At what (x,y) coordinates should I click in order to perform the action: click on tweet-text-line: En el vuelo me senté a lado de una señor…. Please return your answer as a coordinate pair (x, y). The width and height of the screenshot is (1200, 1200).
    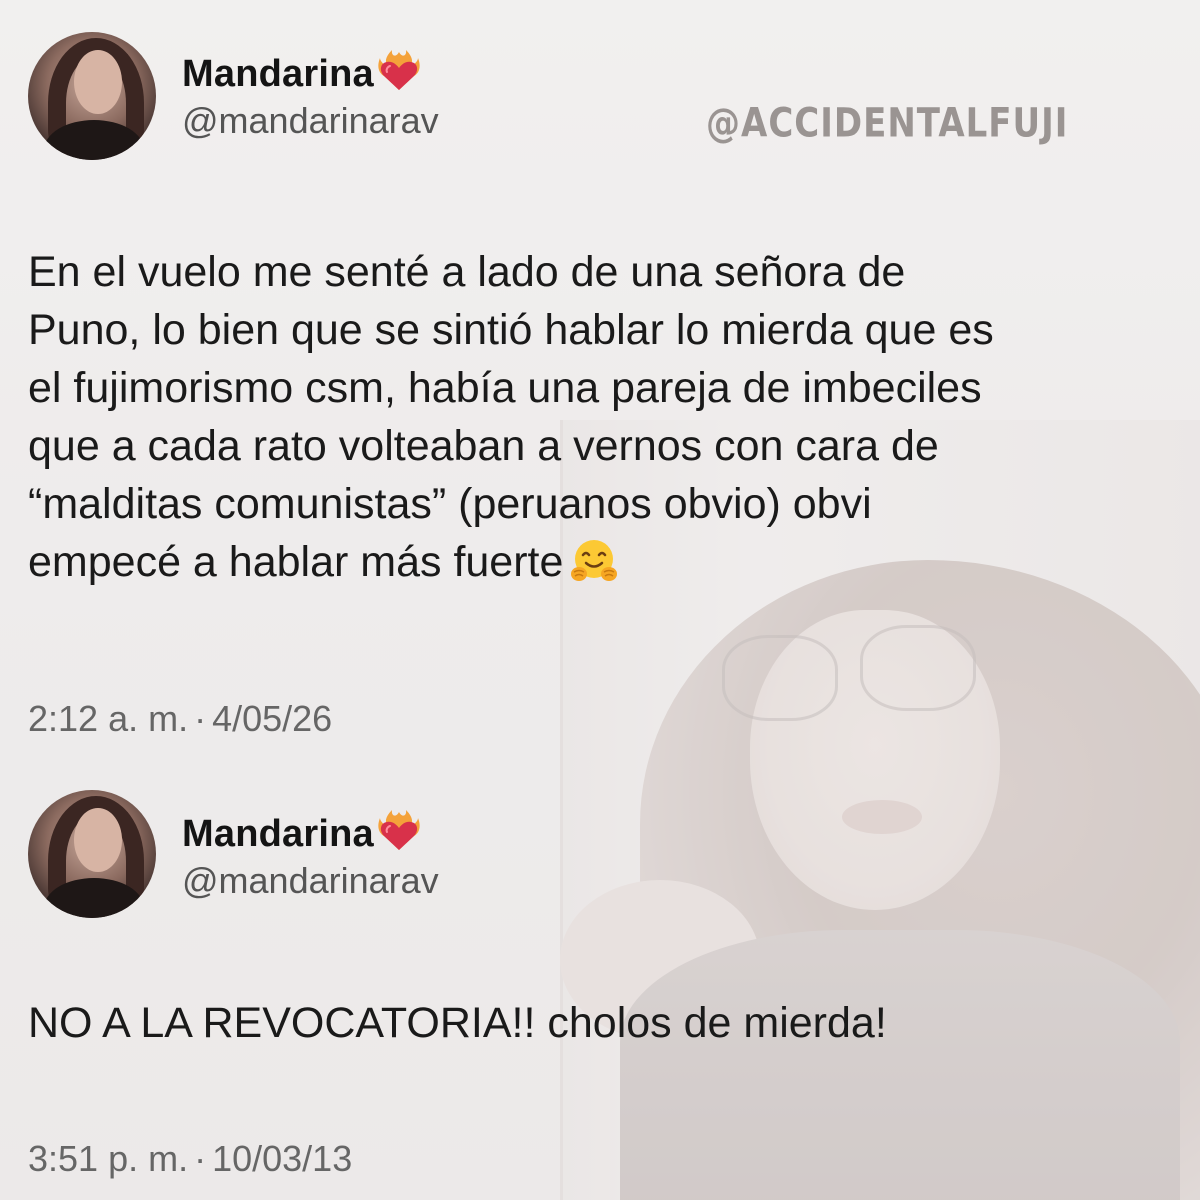
    Looking at the image, I should click on (467, 272).